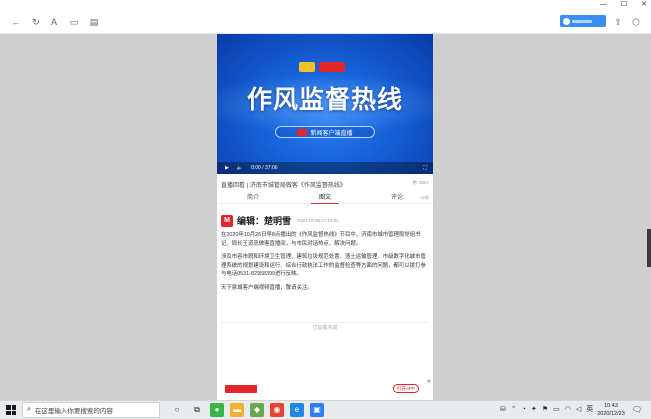 The height and width of the screenshot is (419, 651). I want to click on tray-app-icon: ✦, so click(534, 409).